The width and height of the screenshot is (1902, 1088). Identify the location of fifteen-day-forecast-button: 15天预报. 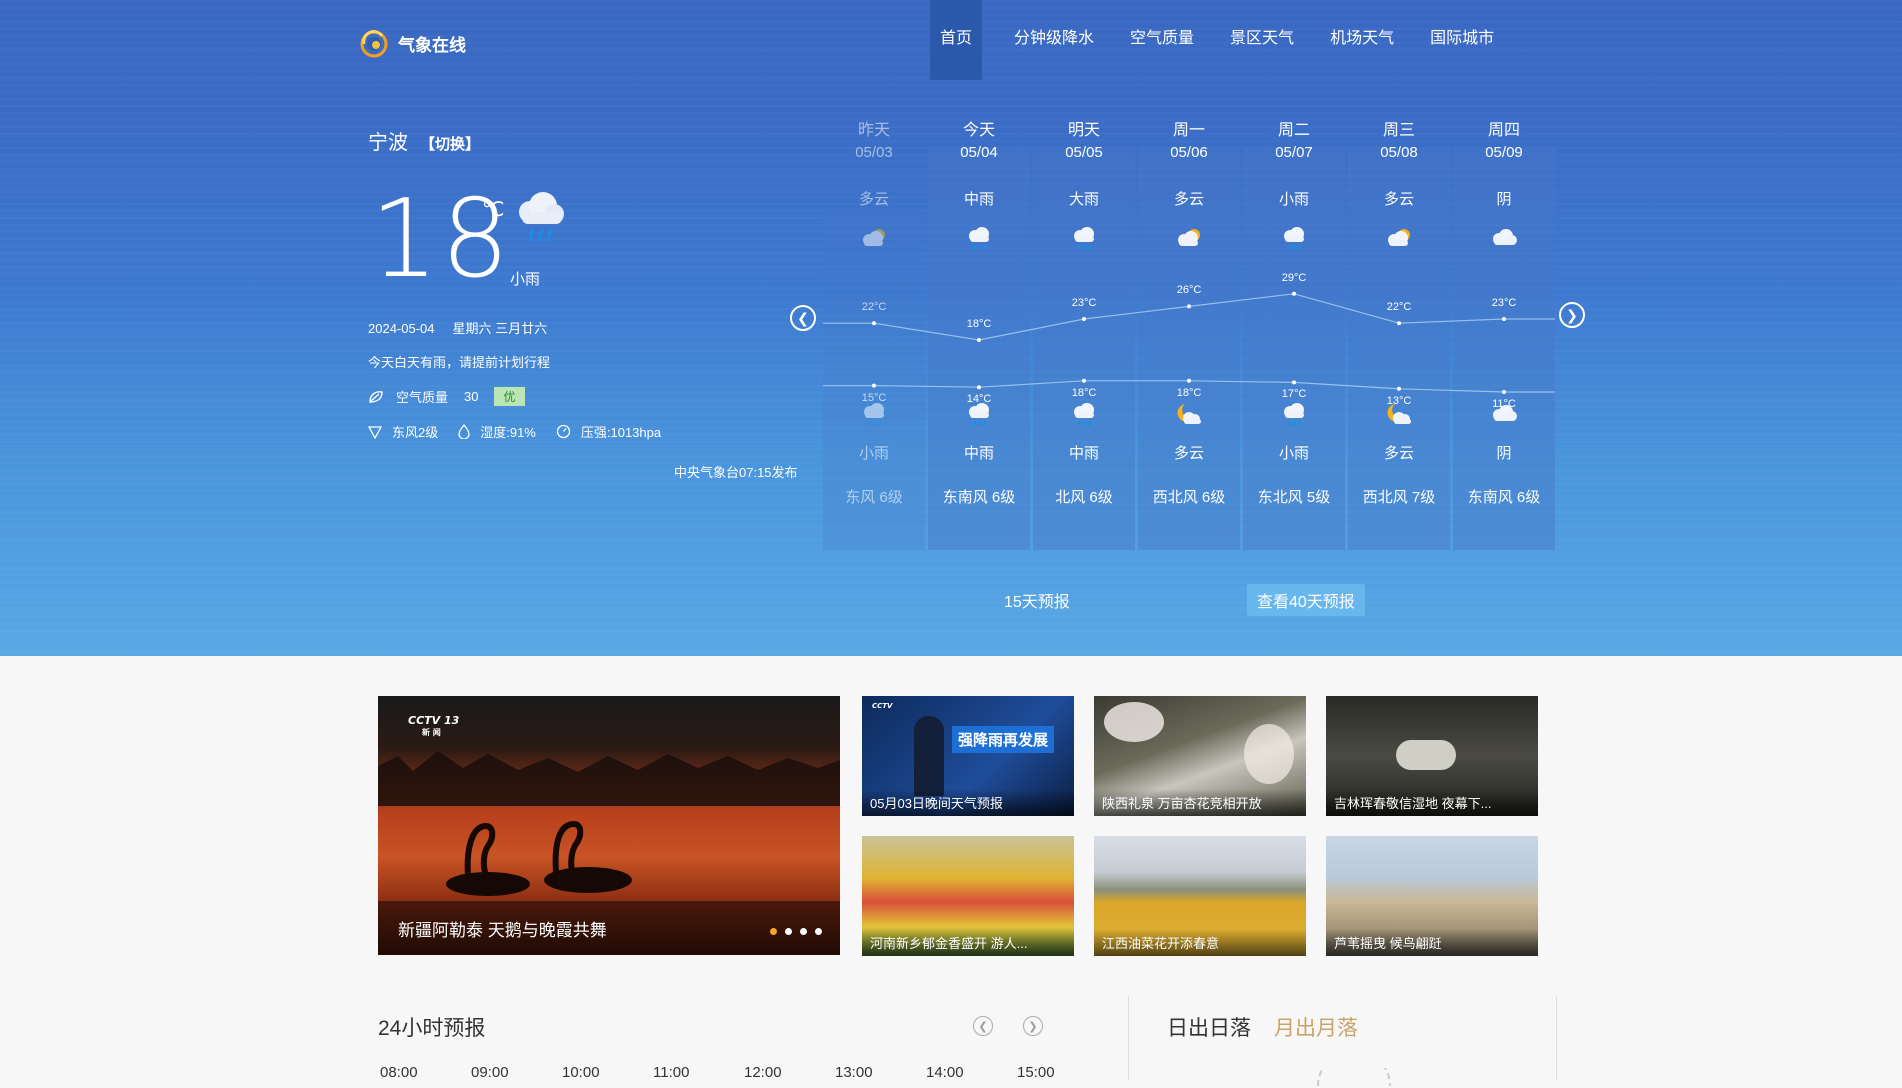
(1037, 600).